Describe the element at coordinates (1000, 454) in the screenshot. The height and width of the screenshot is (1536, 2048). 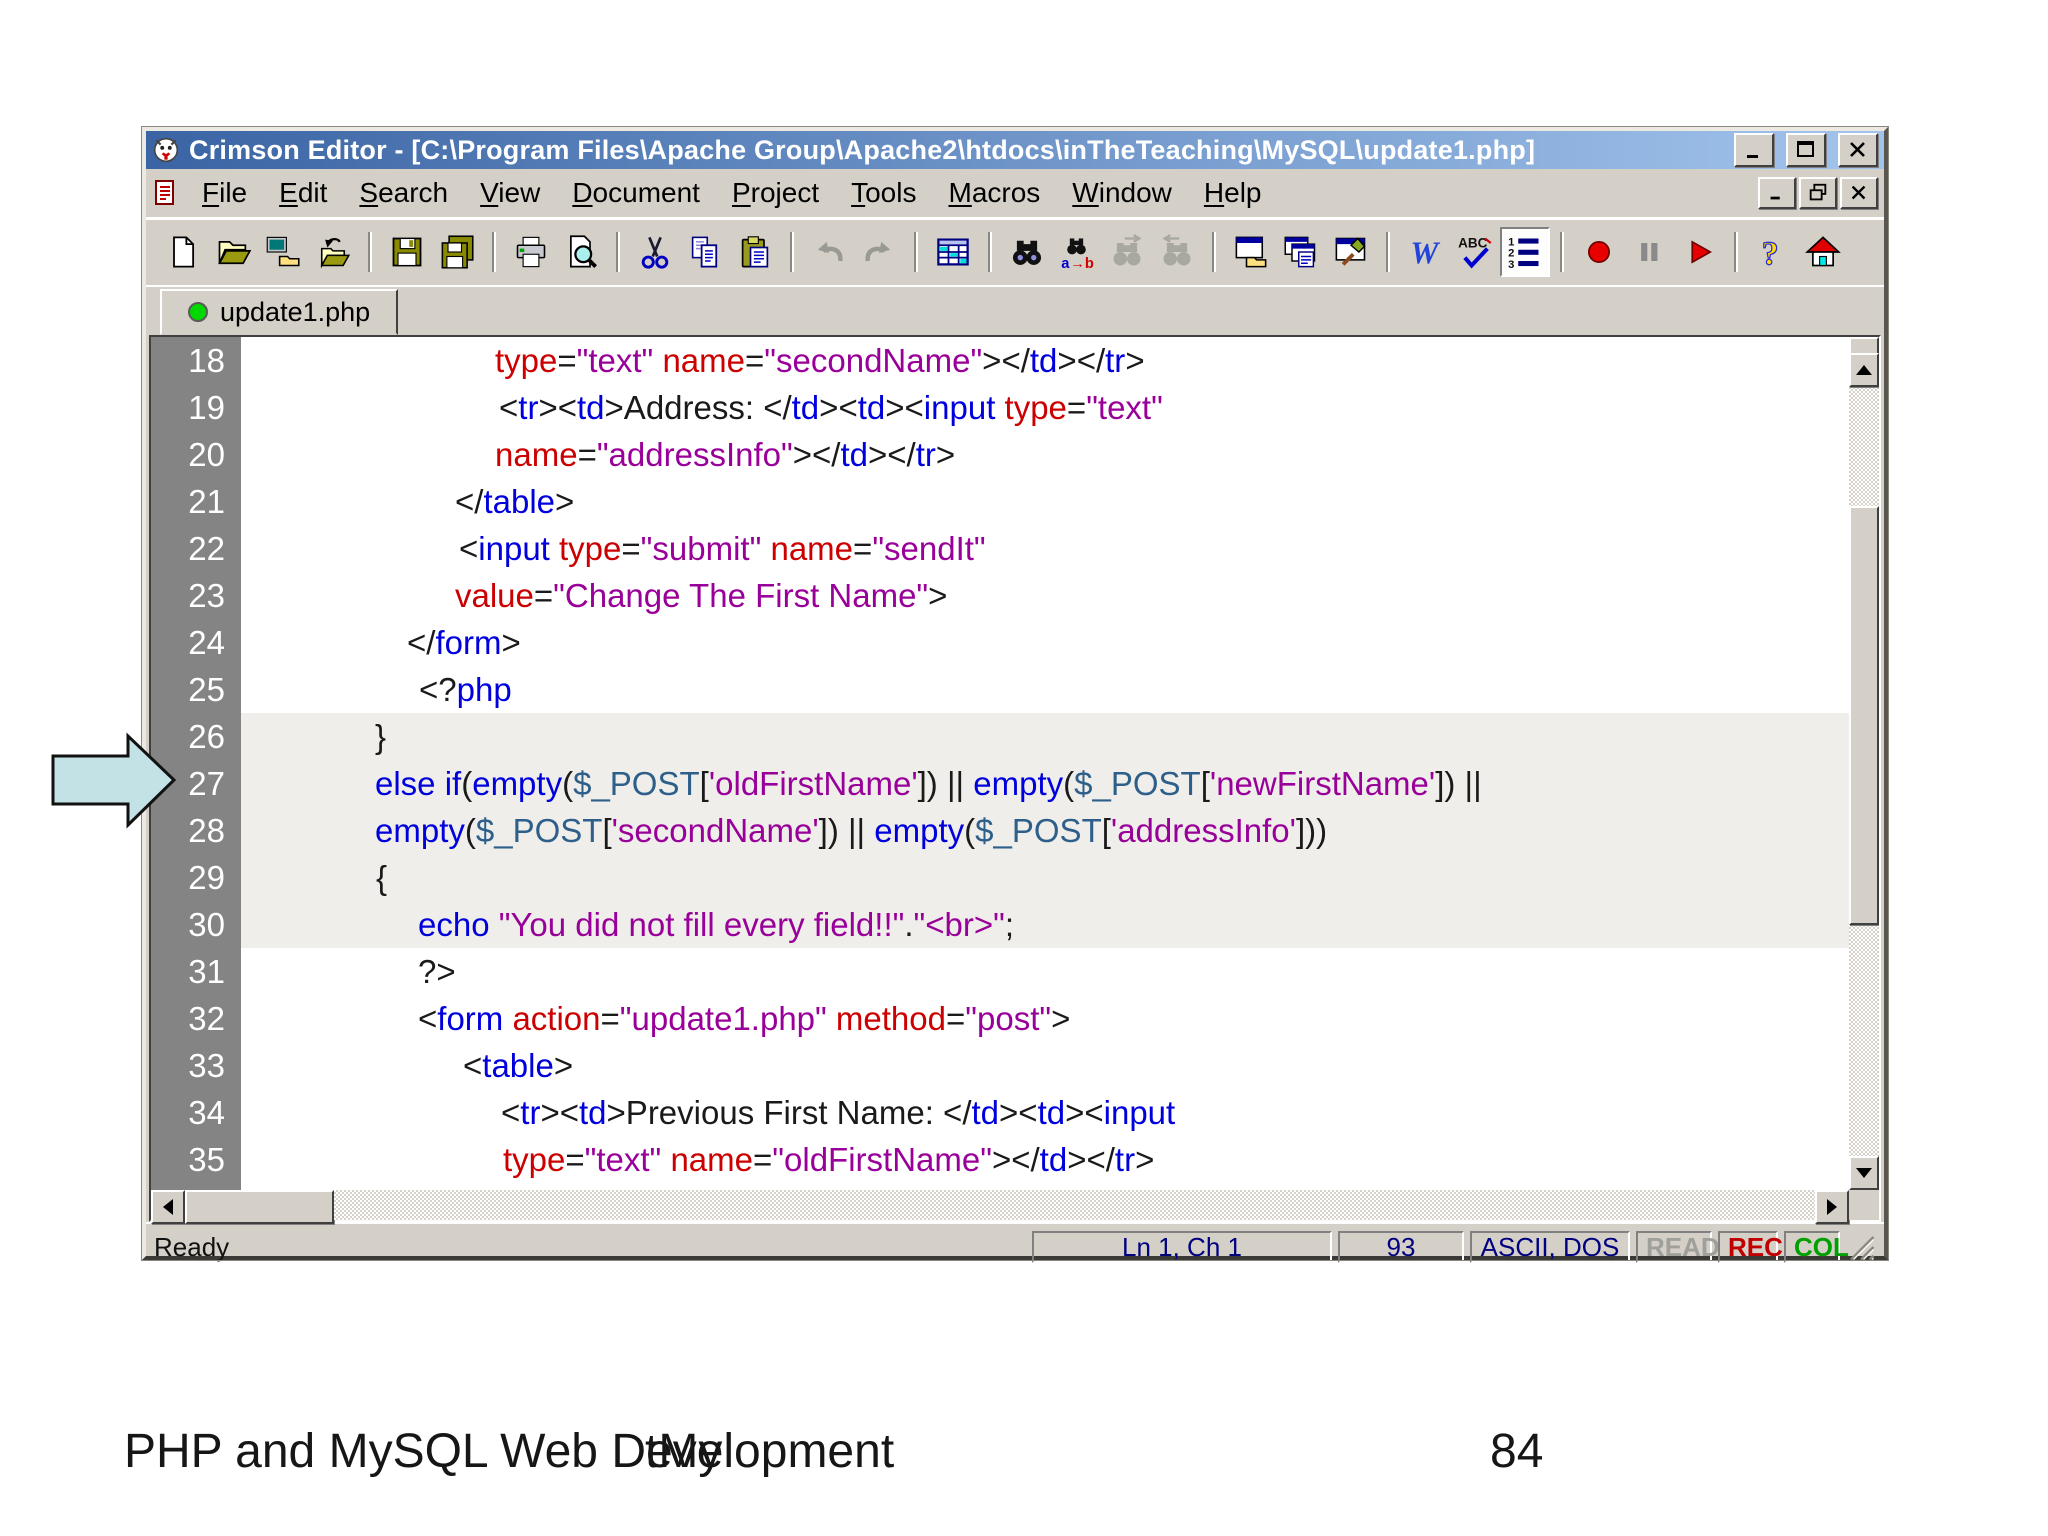
I see `code-line-20: 20 name="addressInfo"></td></tr>` at that location.